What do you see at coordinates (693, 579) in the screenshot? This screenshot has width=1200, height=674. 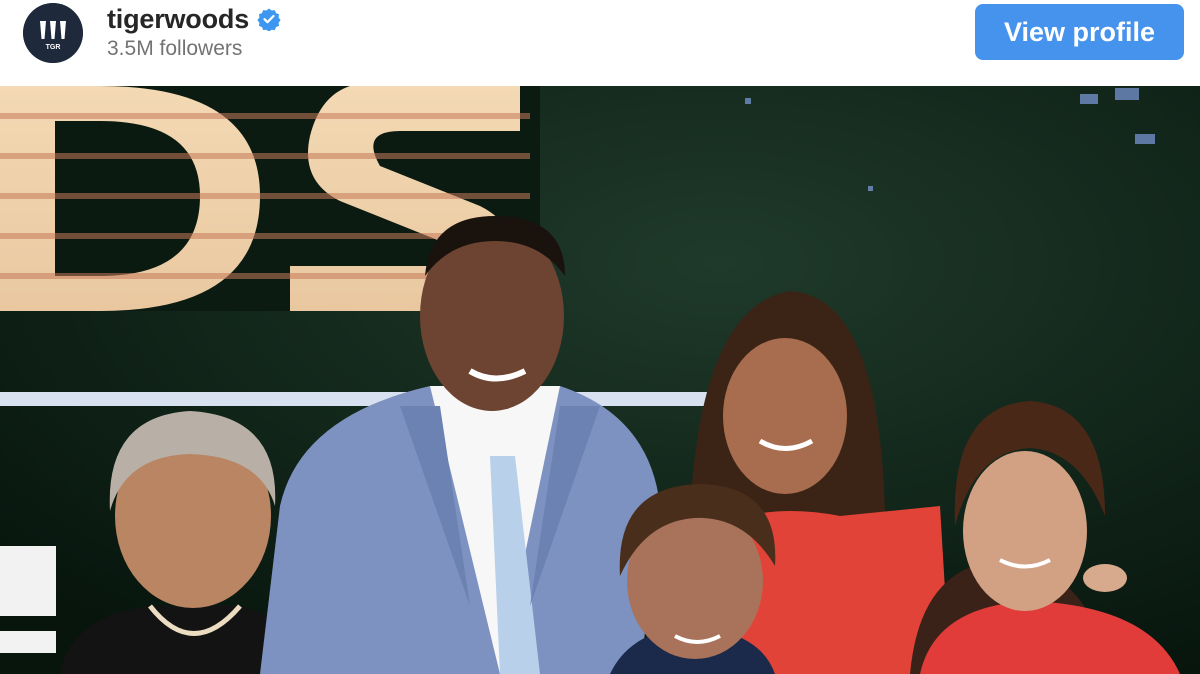 I see `person-boy` at bounding box center [693, 579].